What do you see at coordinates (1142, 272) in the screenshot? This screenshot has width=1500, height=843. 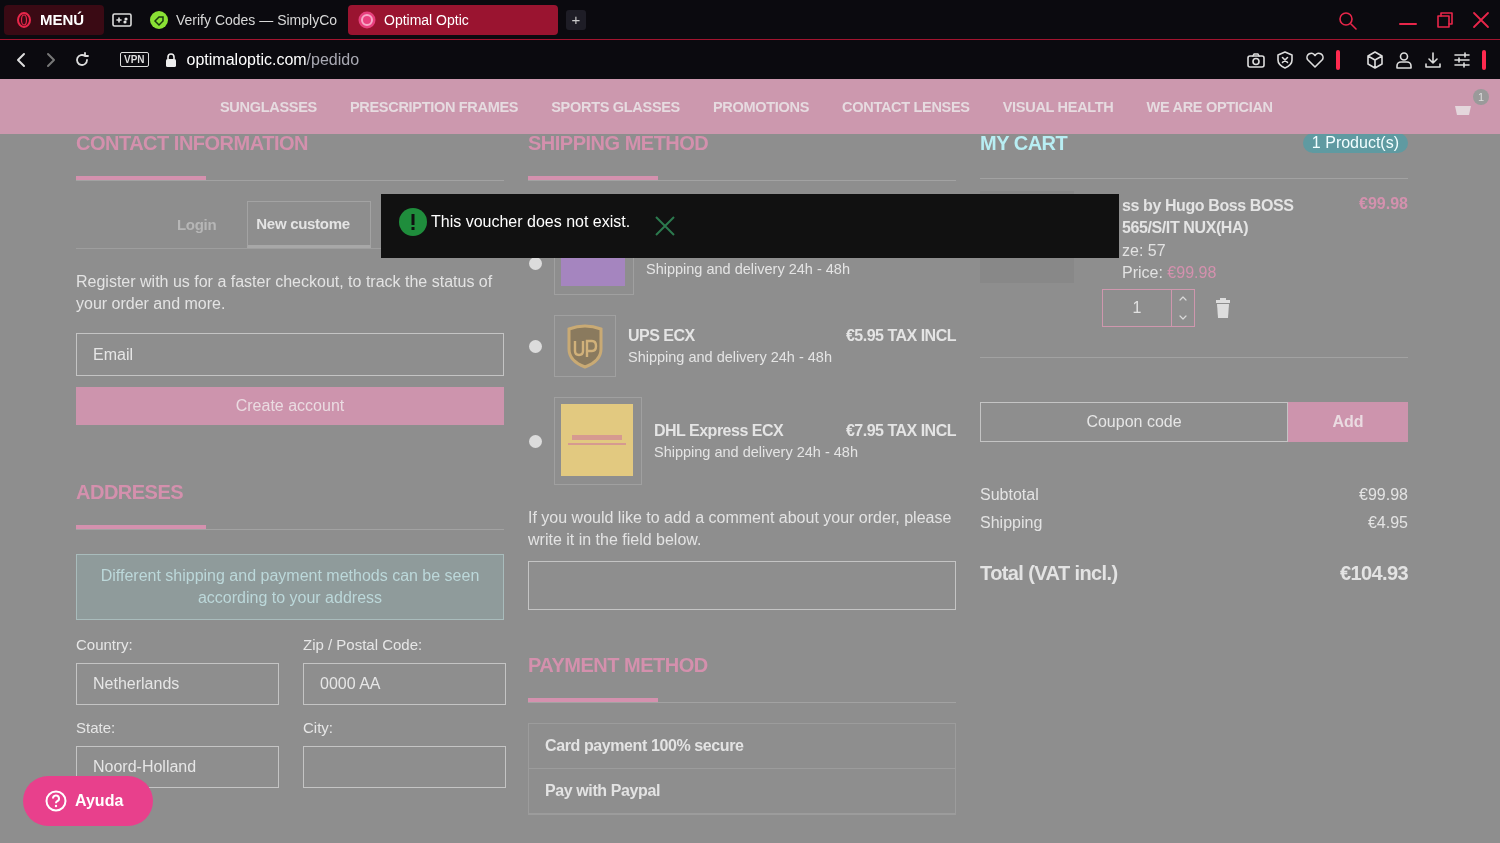 I see `price-label: Price:` at bounding box center [1142, 272].